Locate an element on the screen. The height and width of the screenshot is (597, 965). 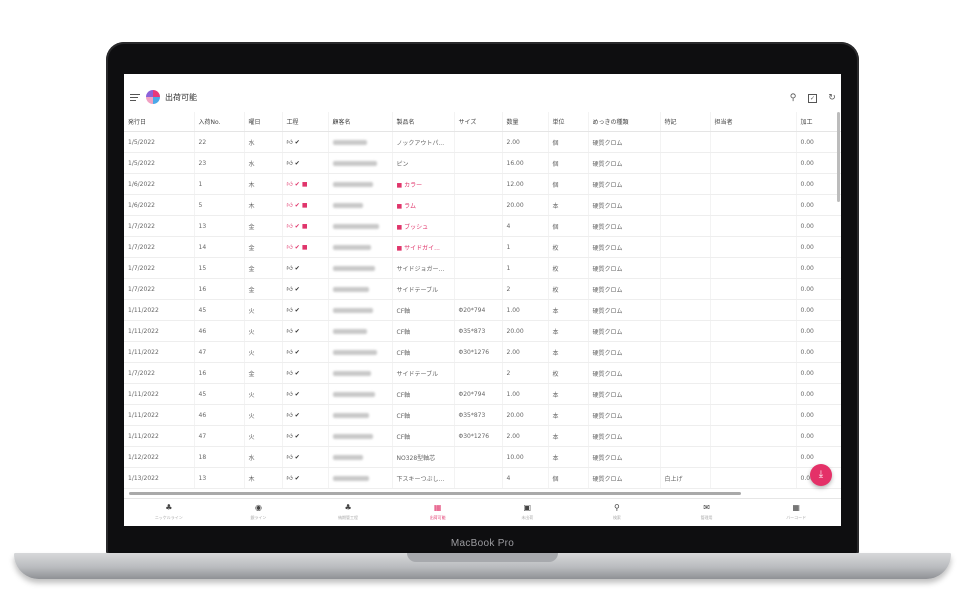
nav-item: ▦ 出荷可能 is located at coordinates (438, 512).